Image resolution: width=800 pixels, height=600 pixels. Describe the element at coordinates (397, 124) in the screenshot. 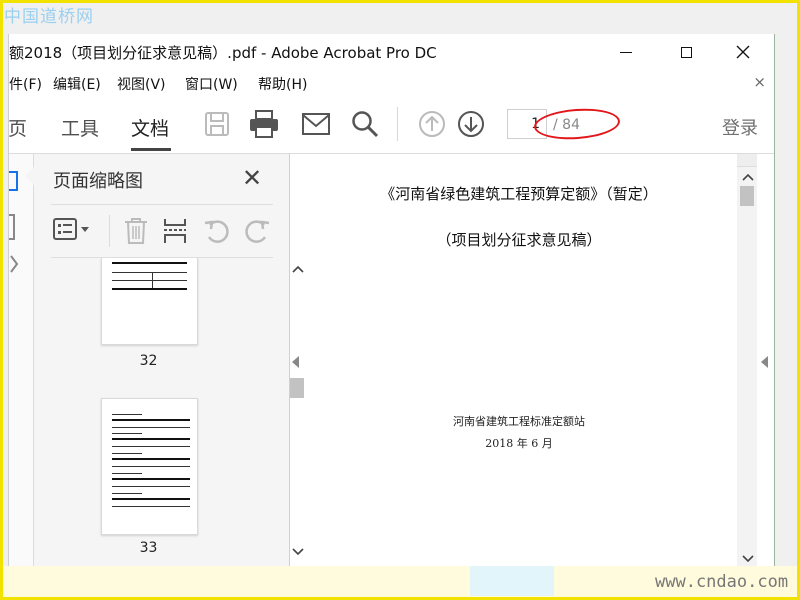

I see `toolbar-separator` at that location.